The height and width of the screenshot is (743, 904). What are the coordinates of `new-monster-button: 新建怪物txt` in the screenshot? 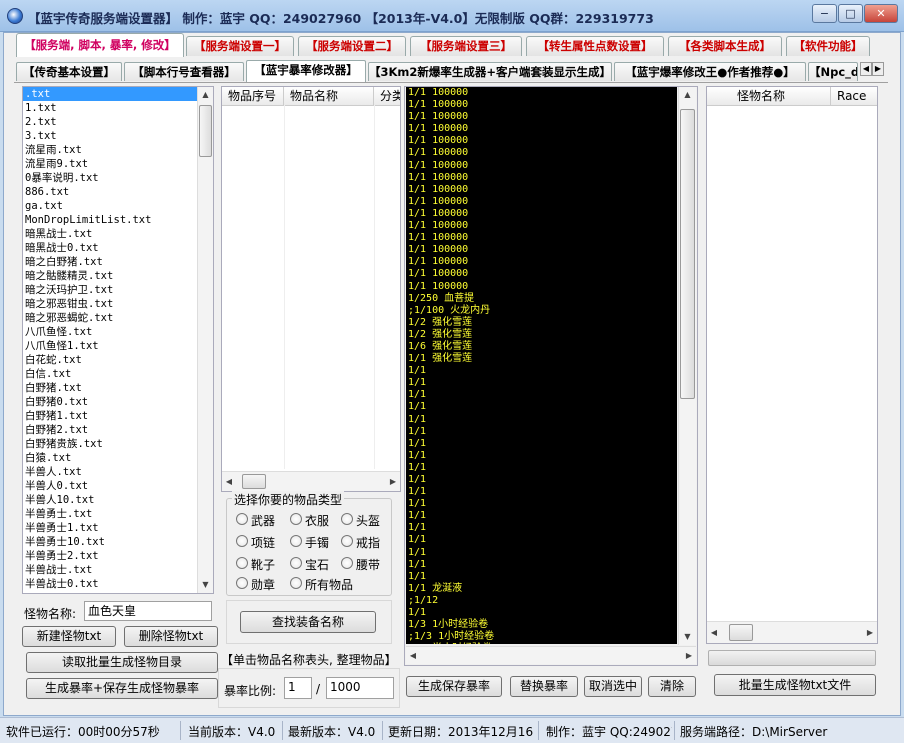 It's located at (69, 636).